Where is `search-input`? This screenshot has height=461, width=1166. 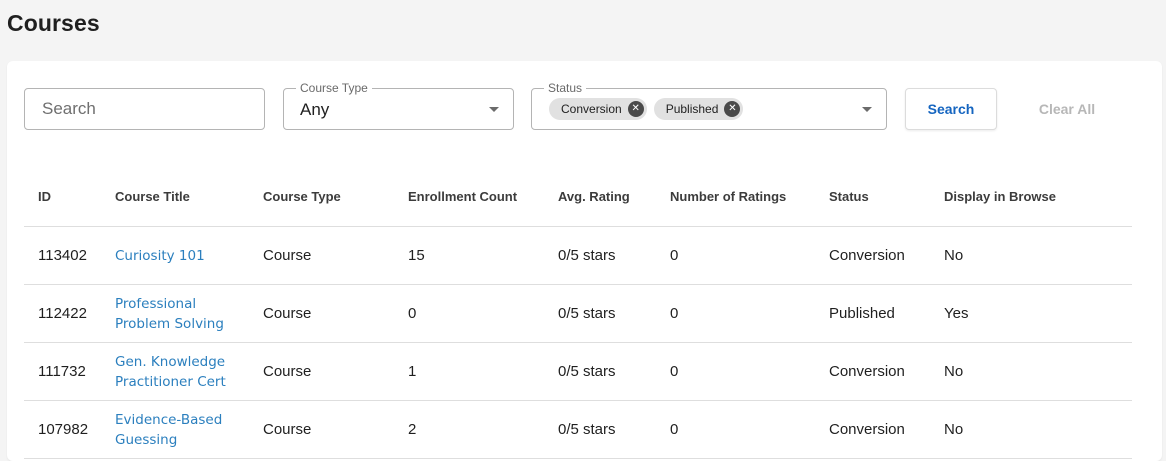 search-input is located at coordinates (144, 109).